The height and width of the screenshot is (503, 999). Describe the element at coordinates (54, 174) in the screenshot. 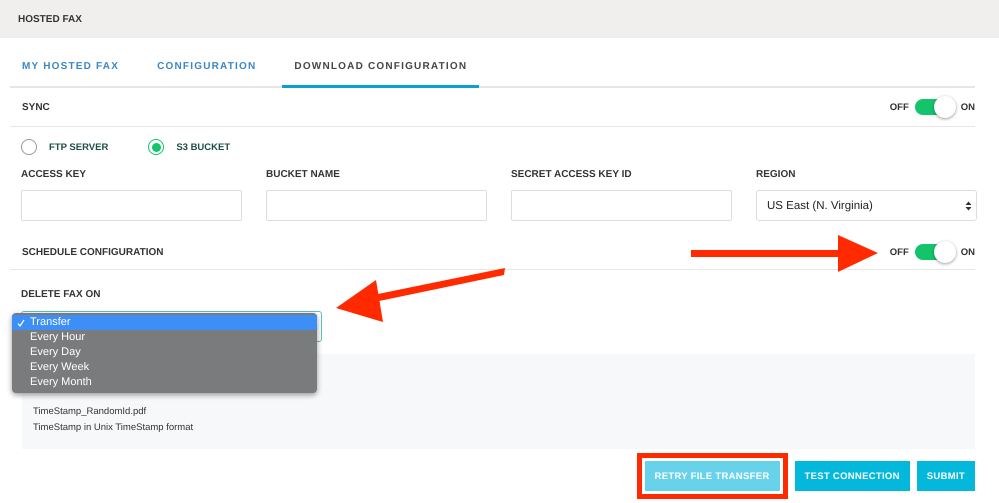

I see `field-label: ACCESS KEY` at that location.